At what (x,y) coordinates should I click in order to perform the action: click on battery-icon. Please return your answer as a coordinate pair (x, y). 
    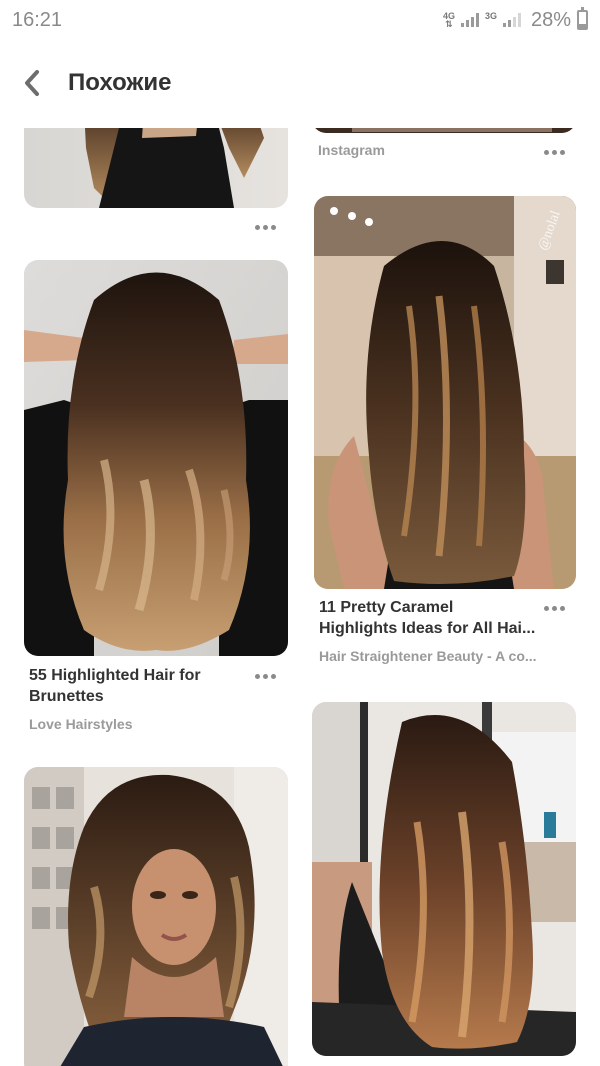
    Looking at the image, I should click on (582, 18).